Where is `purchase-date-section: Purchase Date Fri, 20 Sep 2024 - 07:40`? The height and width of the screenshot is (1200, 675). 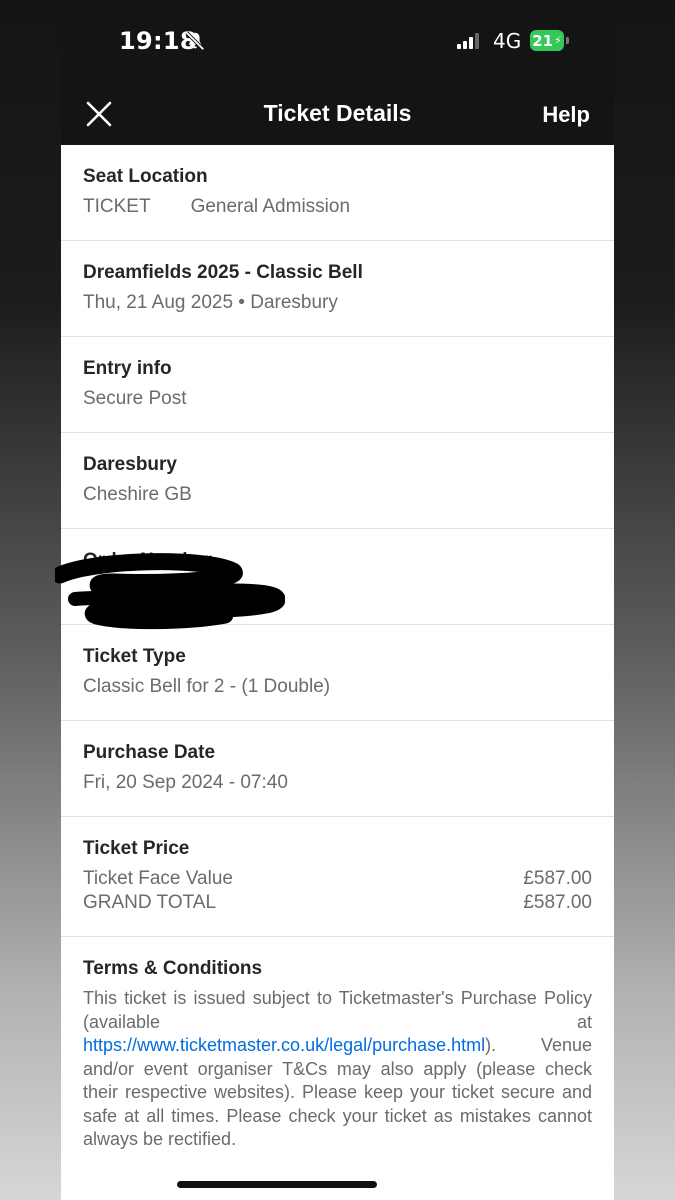 purchase-date-section: Purchase Date Fri, 20 Sep 2024 - 07:40 is located at coordinates (337, 769).